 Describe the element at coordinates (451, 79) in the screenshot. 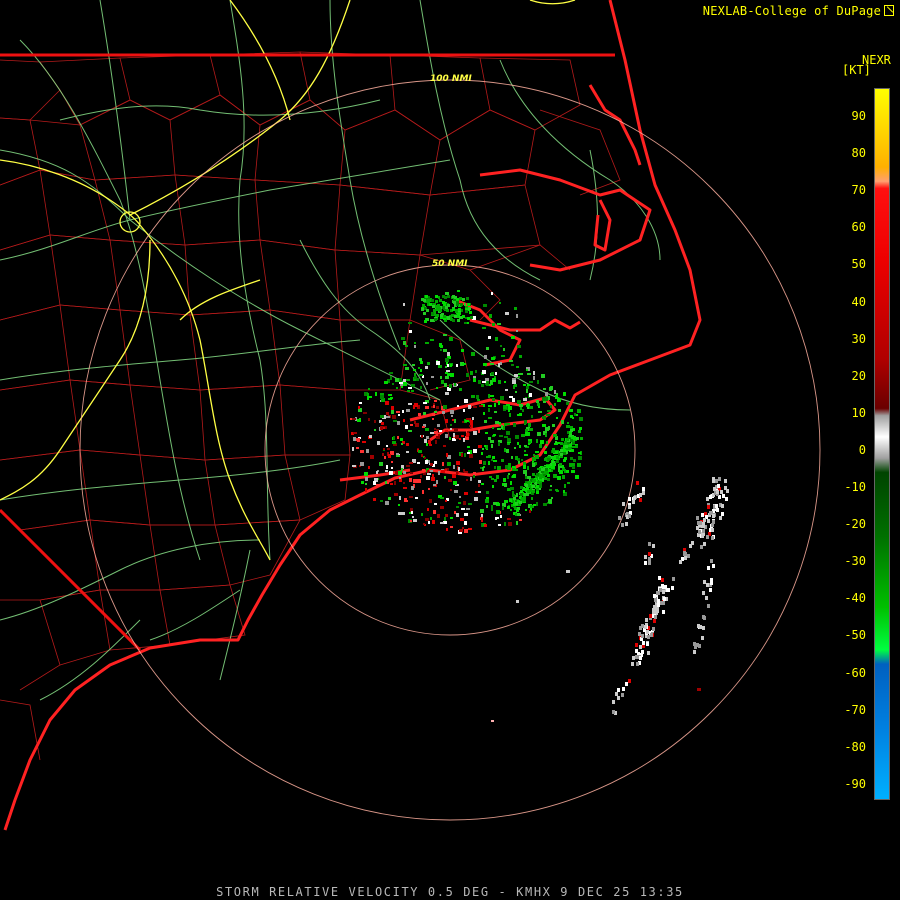

I see `ring-label-100nmi: 100 NMI` at that location.